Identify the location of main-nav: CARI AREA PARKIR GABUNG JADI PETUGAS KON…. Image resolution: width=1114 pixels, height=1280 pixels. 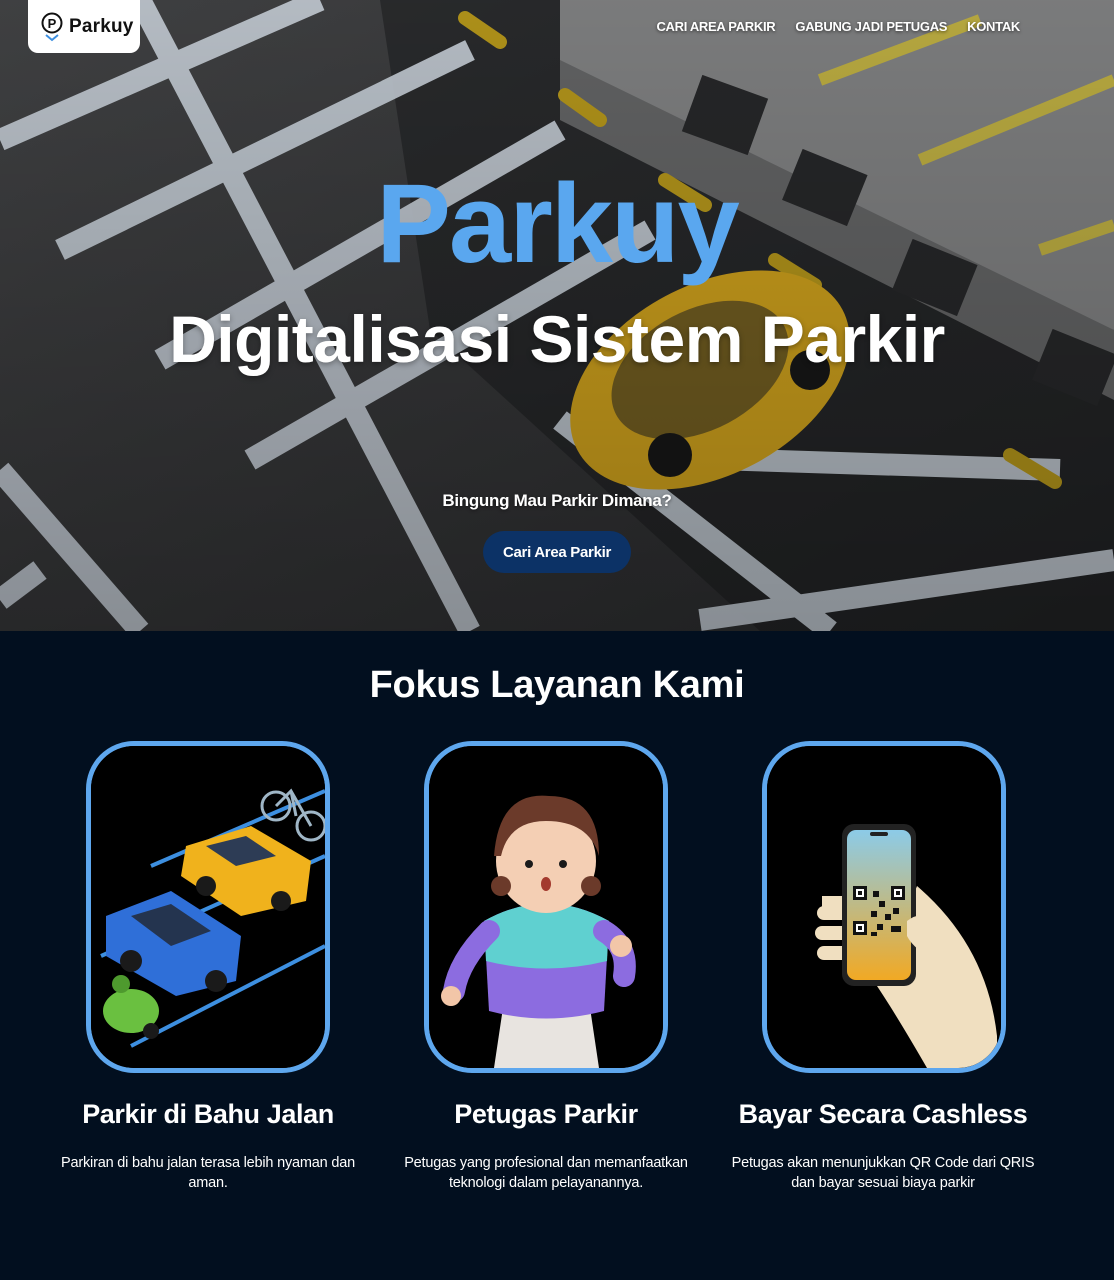
(838, 26).